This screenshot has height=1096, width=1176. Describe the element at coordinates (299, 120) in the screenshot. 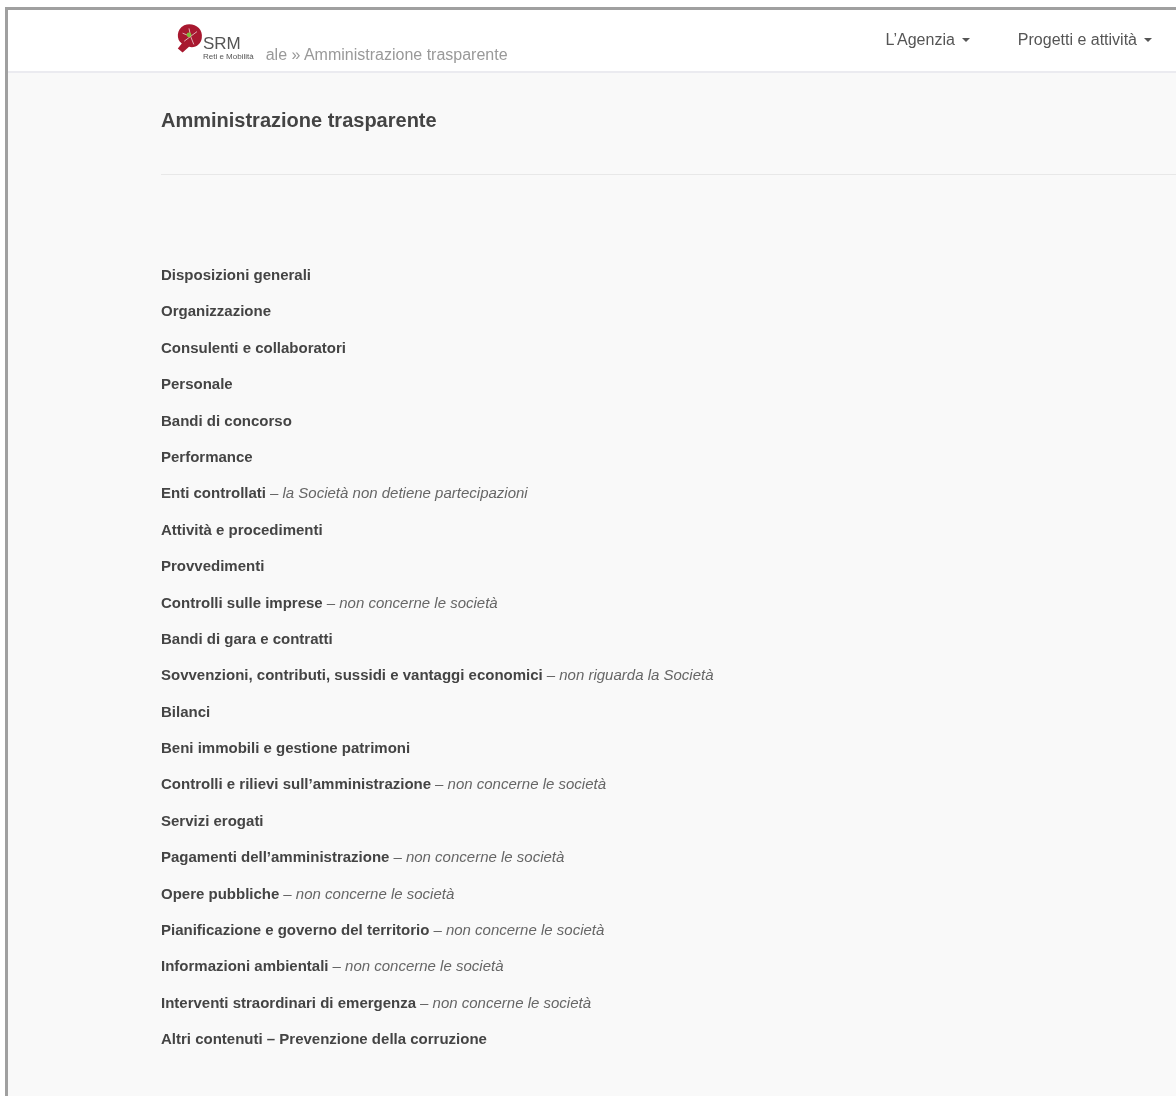

I see `page-title: Amministrazione trasparente` at that location.